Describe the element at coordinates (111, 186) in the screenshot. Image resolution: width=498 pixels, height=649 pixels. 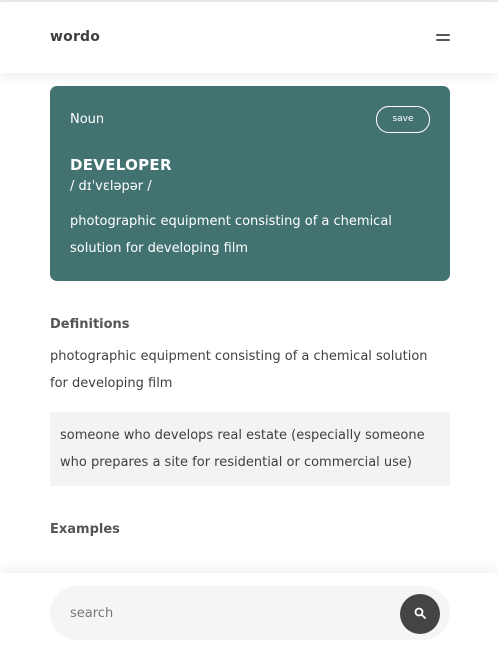
I see `pronunciation: / dɪˈvɛləpər /` at that location.